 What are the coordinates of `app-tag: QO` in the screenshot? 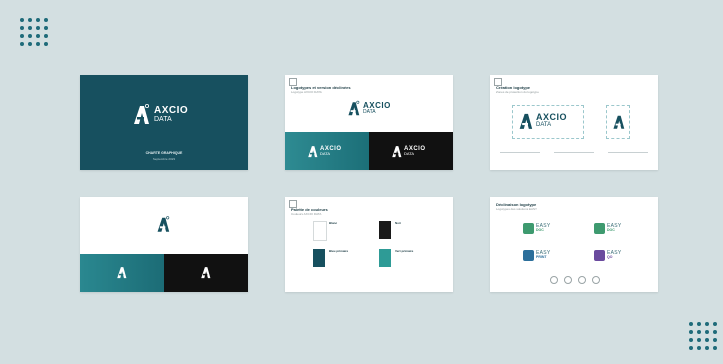 It's located at (610, 257).